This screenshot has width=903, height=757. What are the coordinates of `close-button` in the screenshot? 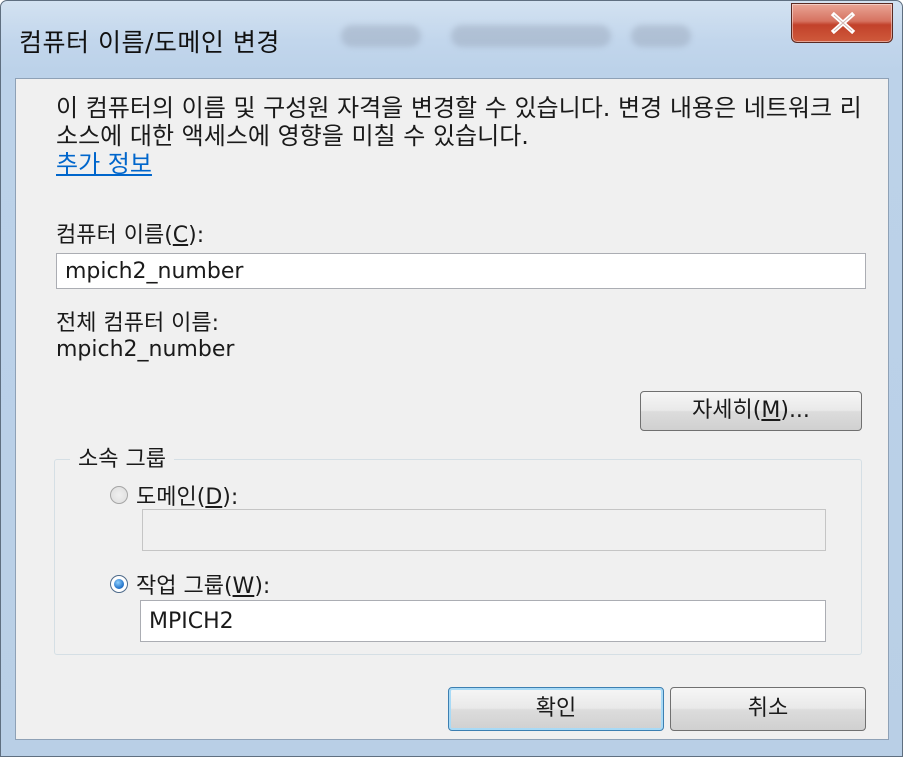 It's located at (842, 23).